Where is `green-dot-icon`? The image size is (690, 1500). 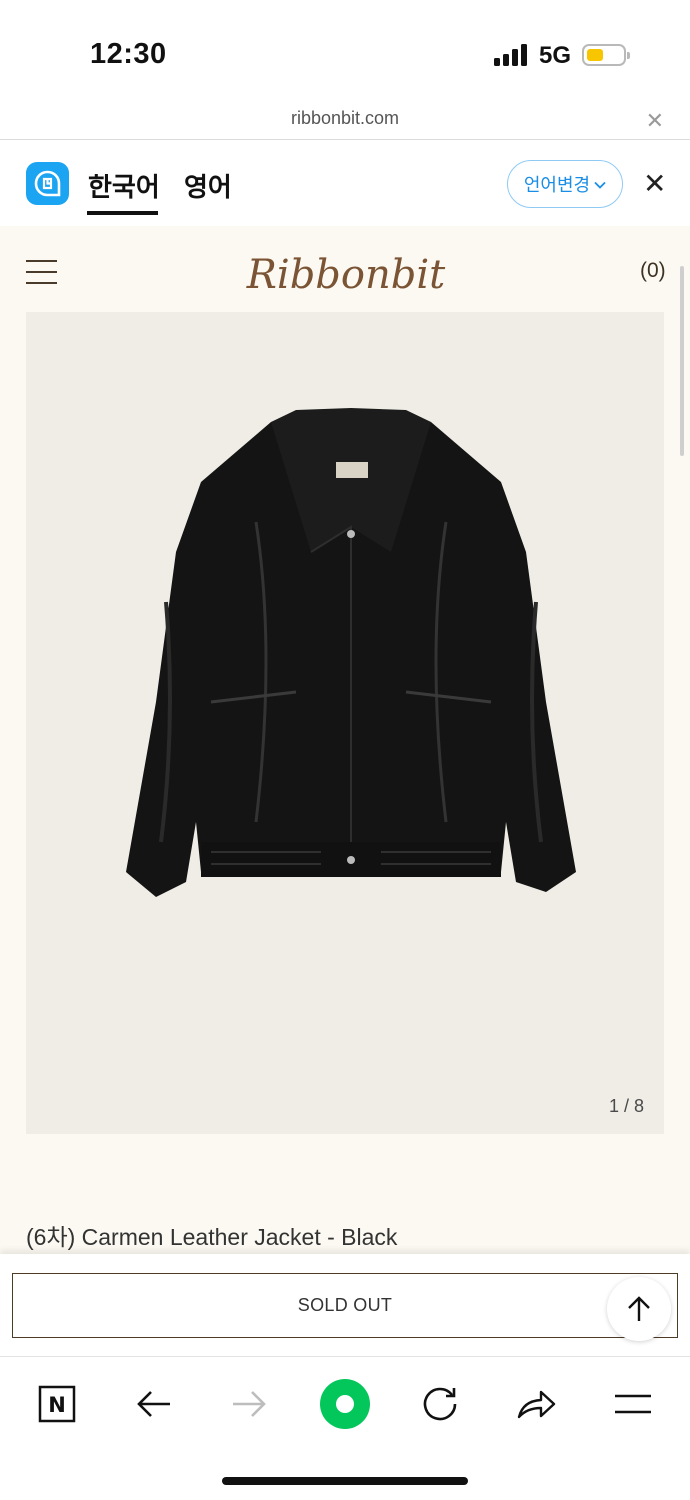
green-dot-icon is located at coordinates (345, 1404).